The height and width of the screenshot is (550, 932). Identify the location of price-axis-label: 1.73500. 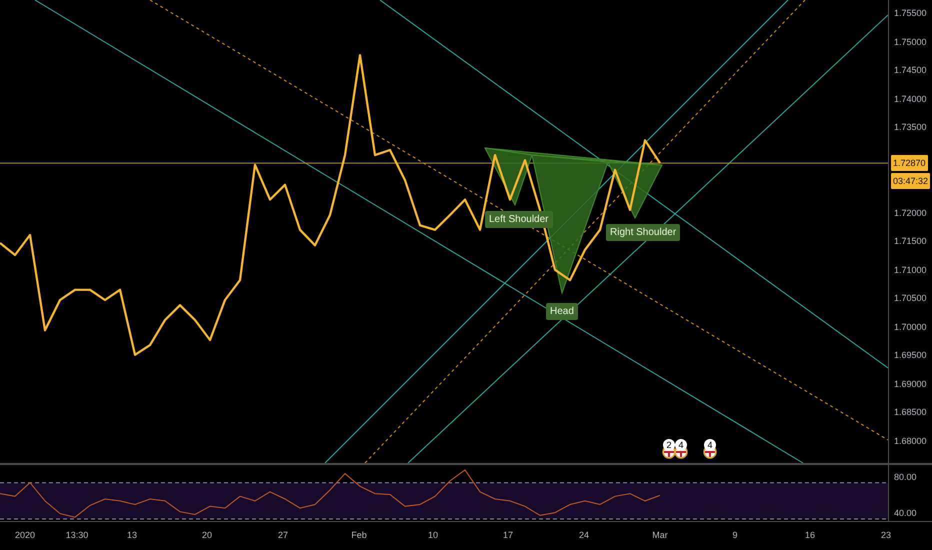
(910, 127).